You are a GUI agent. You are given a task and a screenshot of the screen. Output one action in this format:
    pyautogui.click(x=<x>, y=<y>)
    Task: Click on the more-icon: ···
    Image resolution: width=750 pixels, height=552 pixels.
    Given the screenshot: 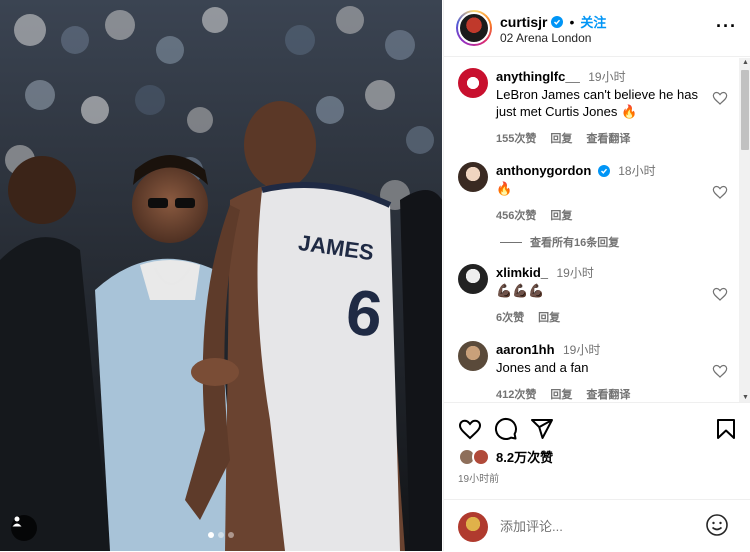 What is the action you would take?
    pyautogui.click(x=726, y=26)
    